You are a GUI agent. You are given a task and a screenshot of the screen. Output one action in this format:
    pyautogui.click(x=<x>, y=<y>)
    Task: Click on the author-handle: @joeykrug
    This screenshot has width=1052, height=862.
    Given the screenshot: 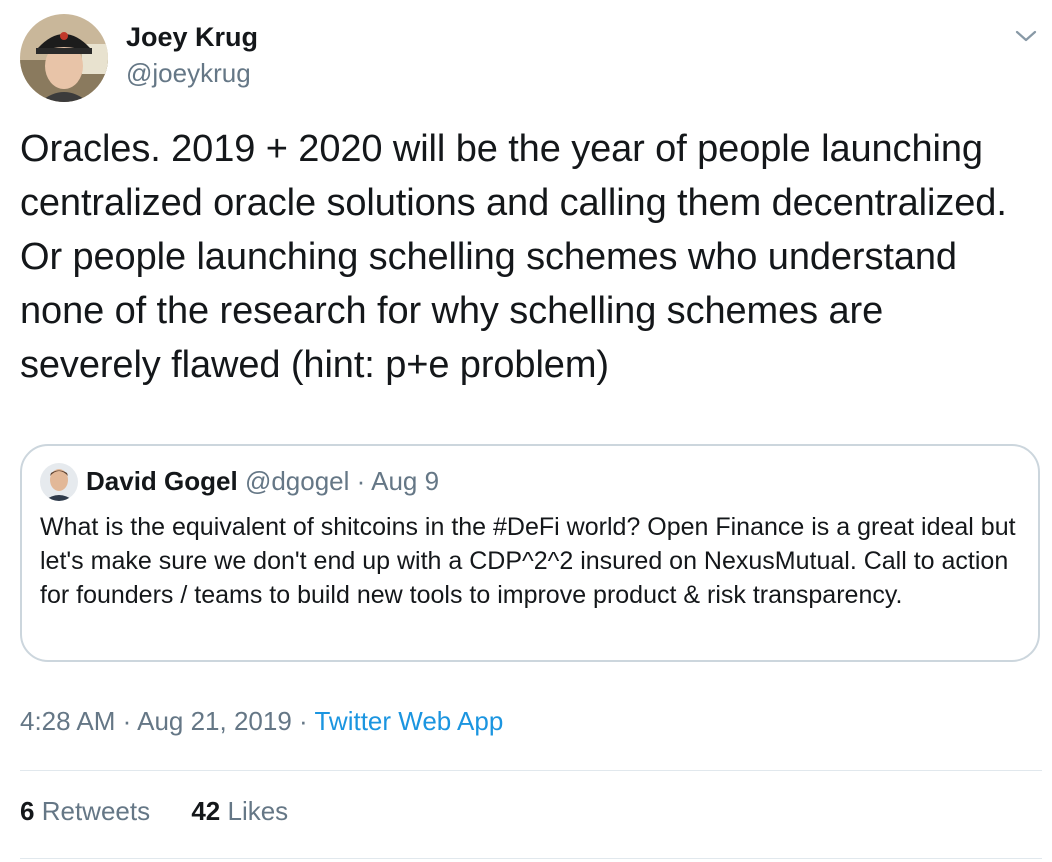 What is the action you would take?
    pyautogui.click(x=188, y=73)
    